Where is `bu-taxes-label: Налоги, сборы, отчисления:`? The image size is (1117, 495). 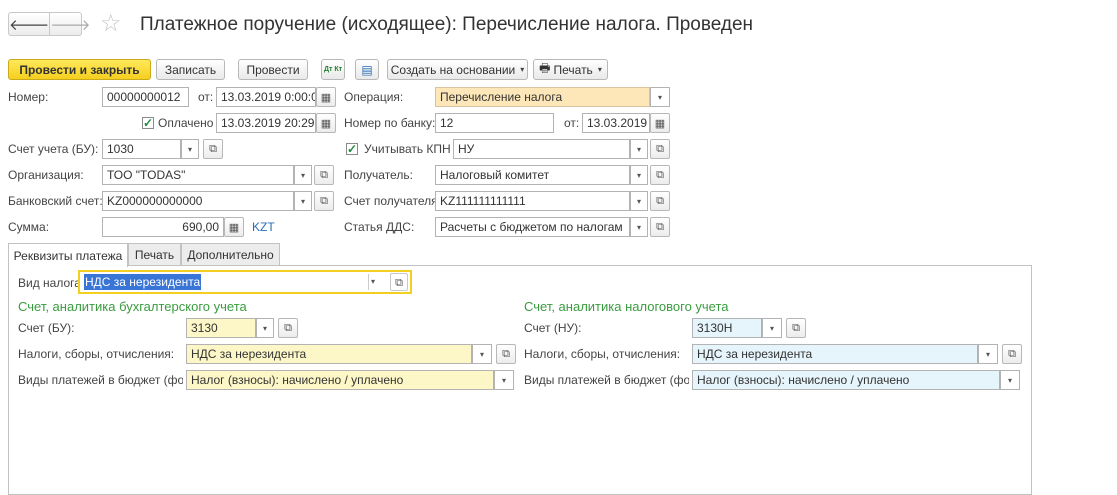 bu-taxes-label: Налоги, сборы, отчисления: is located at coordinates (96, 354).